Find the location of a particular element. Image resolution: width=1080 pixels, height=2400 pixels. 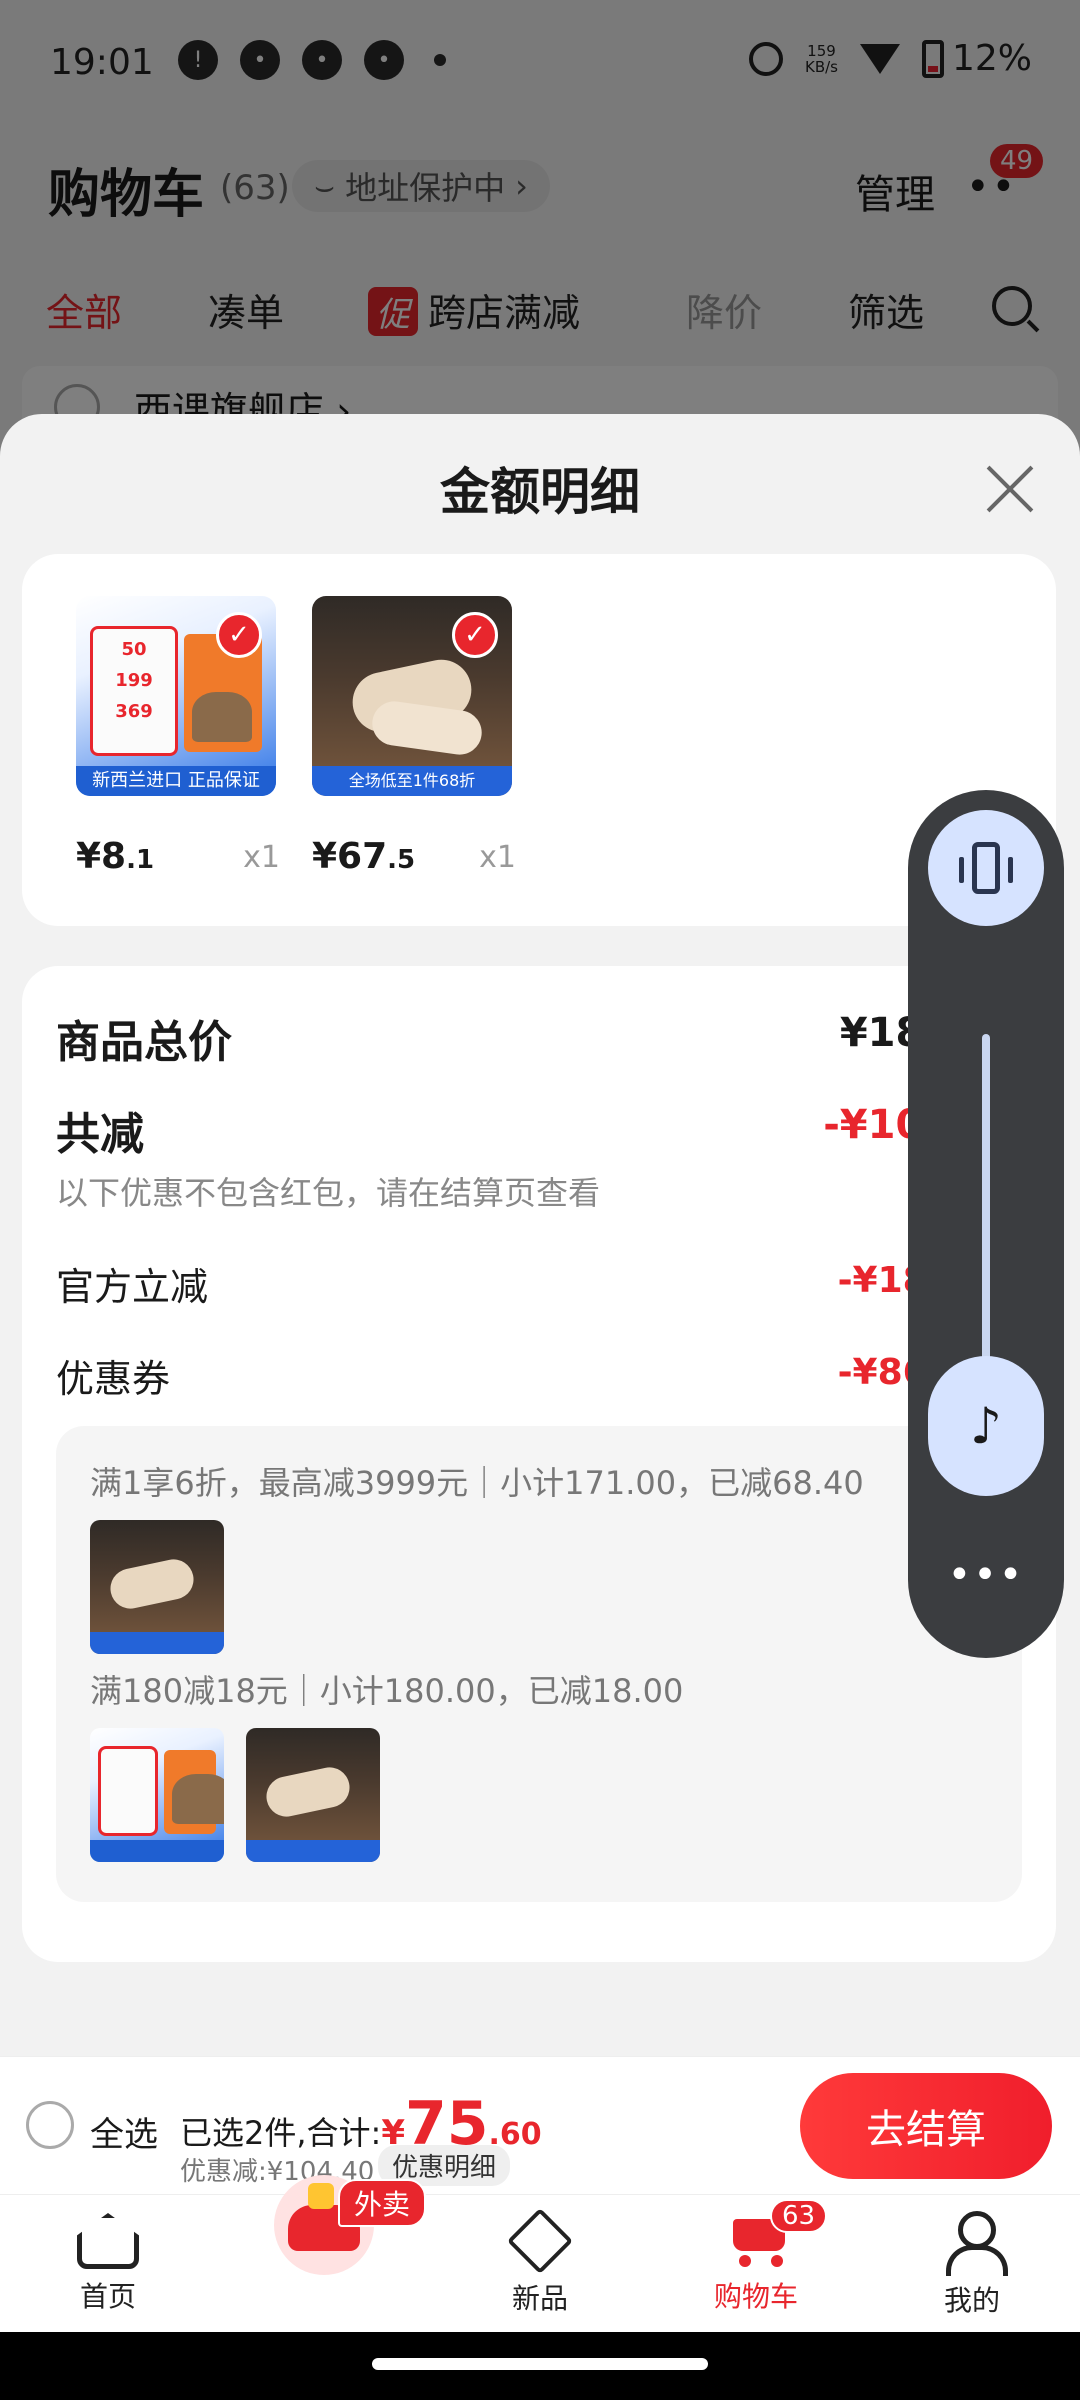

nav-home-label: 首页 is located at coordinates (107, 2296).